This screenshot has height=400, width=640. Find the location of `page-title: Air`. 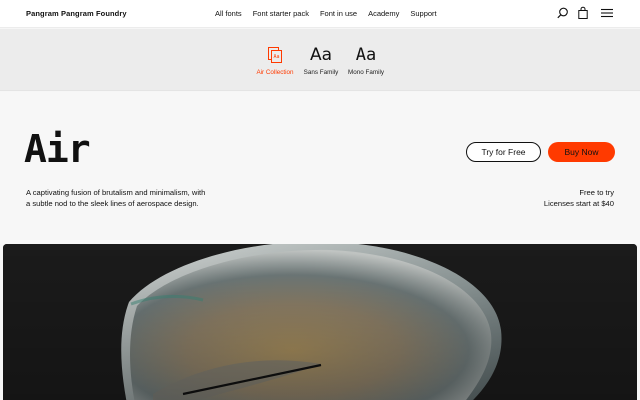

page-title: Air is located at coordinates (57, 149).